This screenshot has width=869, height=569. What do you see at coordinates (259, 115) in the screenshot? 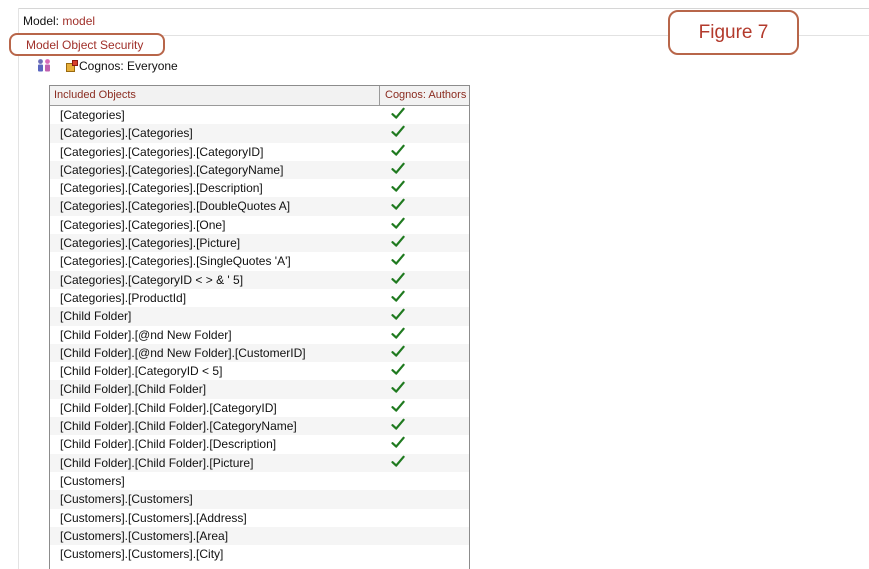
I see `table-row: [Categories]` at bounding box center [259, 115].